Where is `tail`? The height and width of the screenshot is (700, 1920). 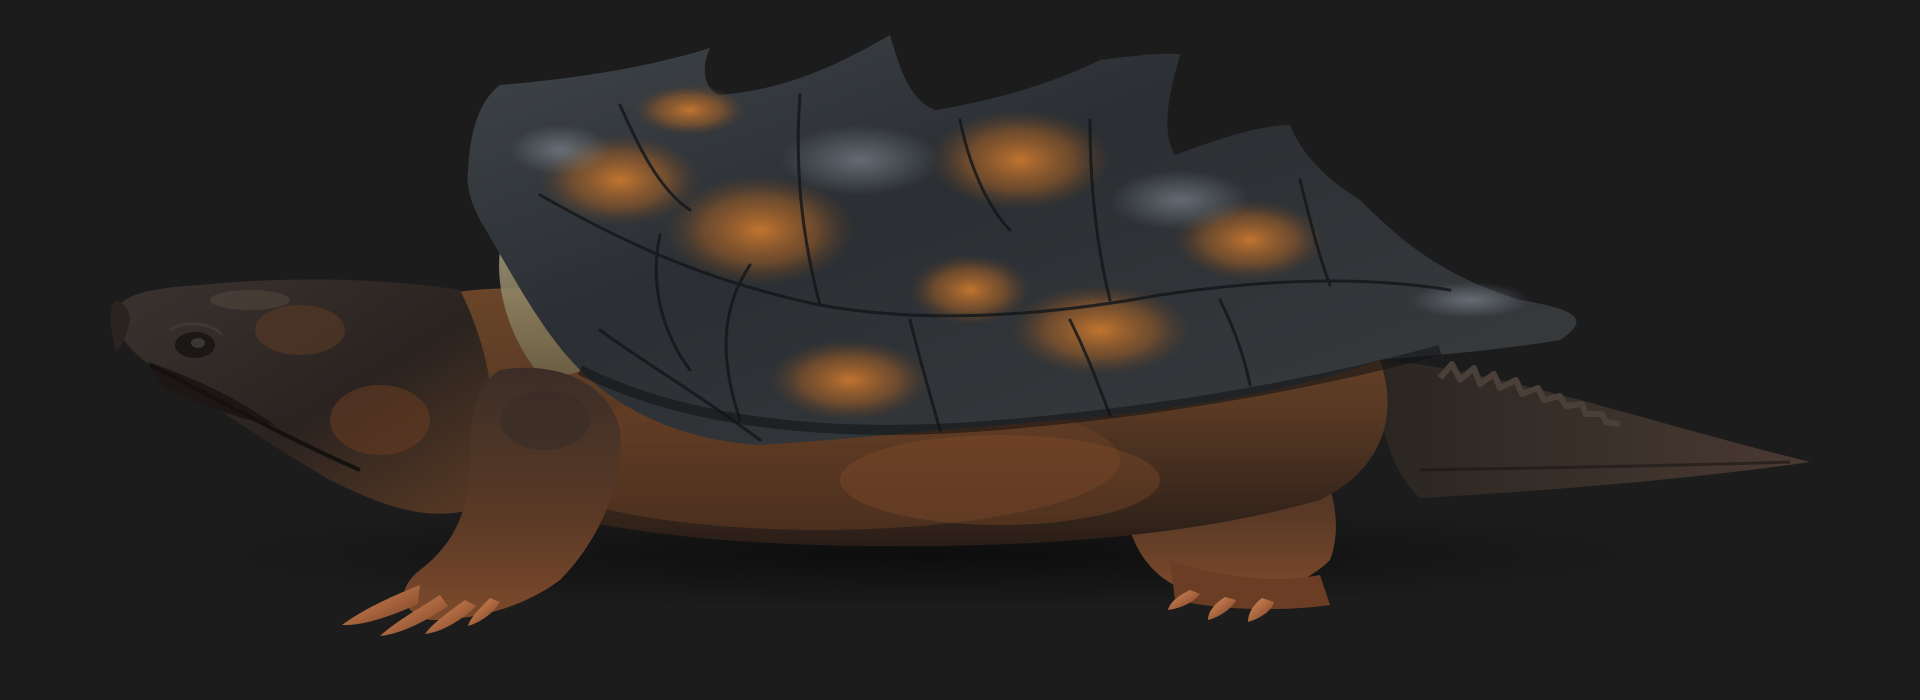 tail is located at coordinates (1594, 429).